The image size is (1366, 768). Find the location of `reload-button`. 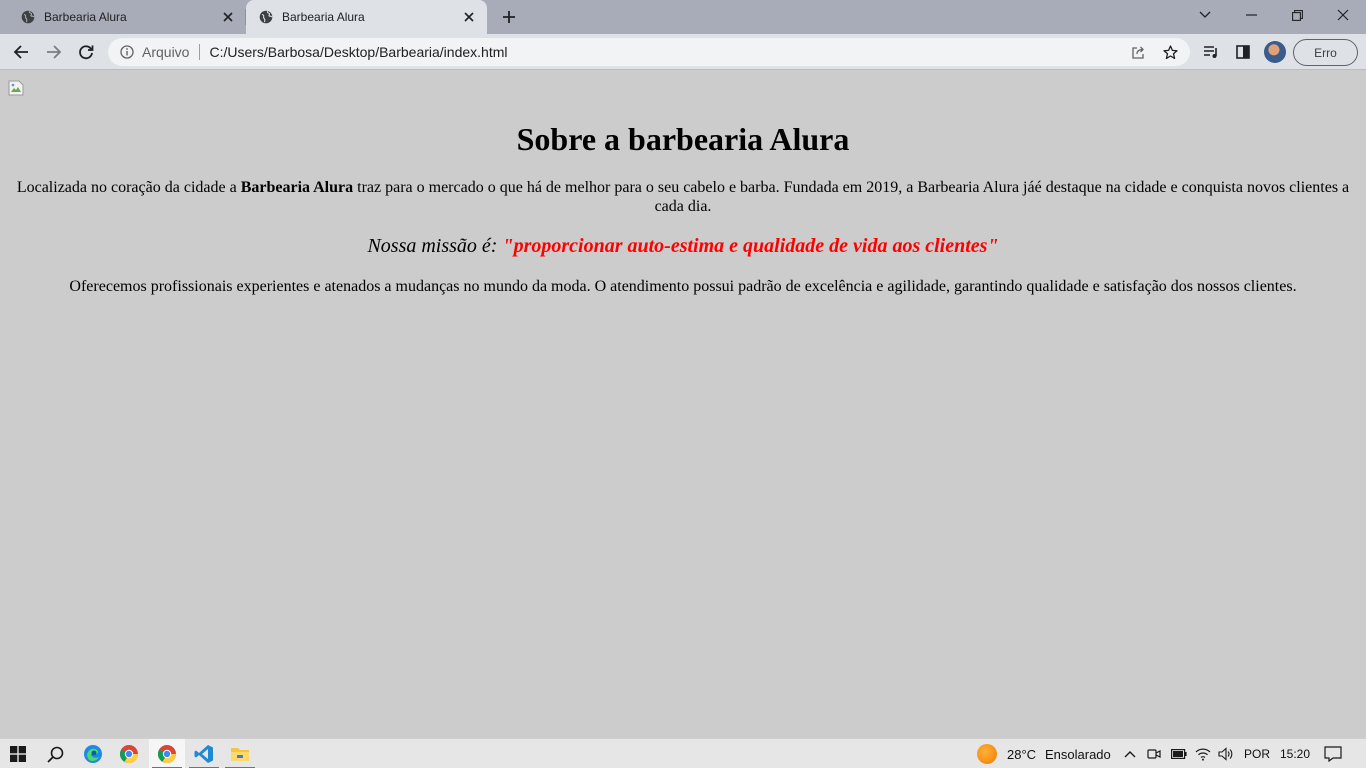

reload-button is located at coordinates (86, 52).